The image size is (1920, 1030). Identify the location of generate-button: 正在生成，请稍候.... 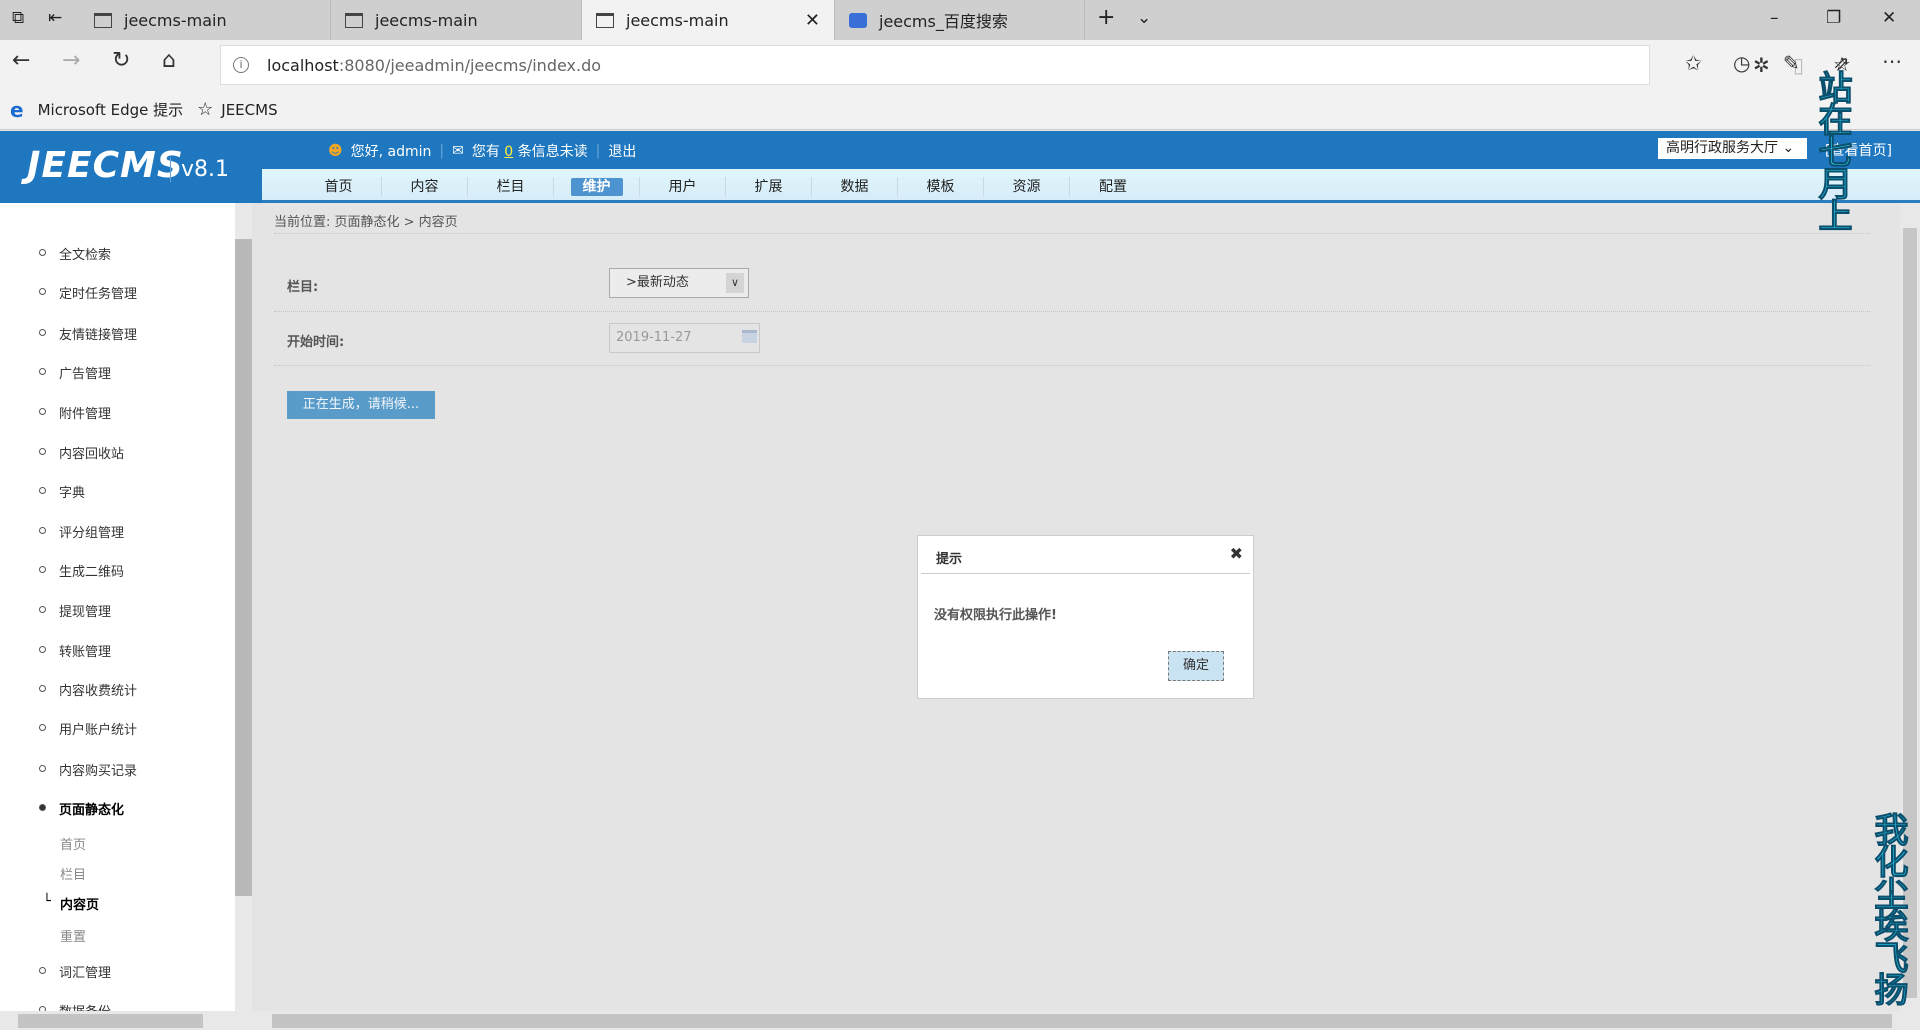
(361, 405).